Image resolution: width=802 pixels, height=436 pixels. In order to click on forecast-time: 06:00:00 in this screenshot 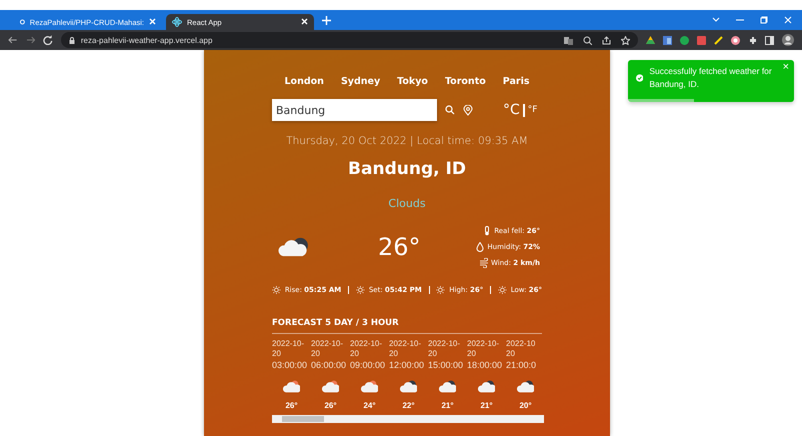, I will do `click(328, 365)`.